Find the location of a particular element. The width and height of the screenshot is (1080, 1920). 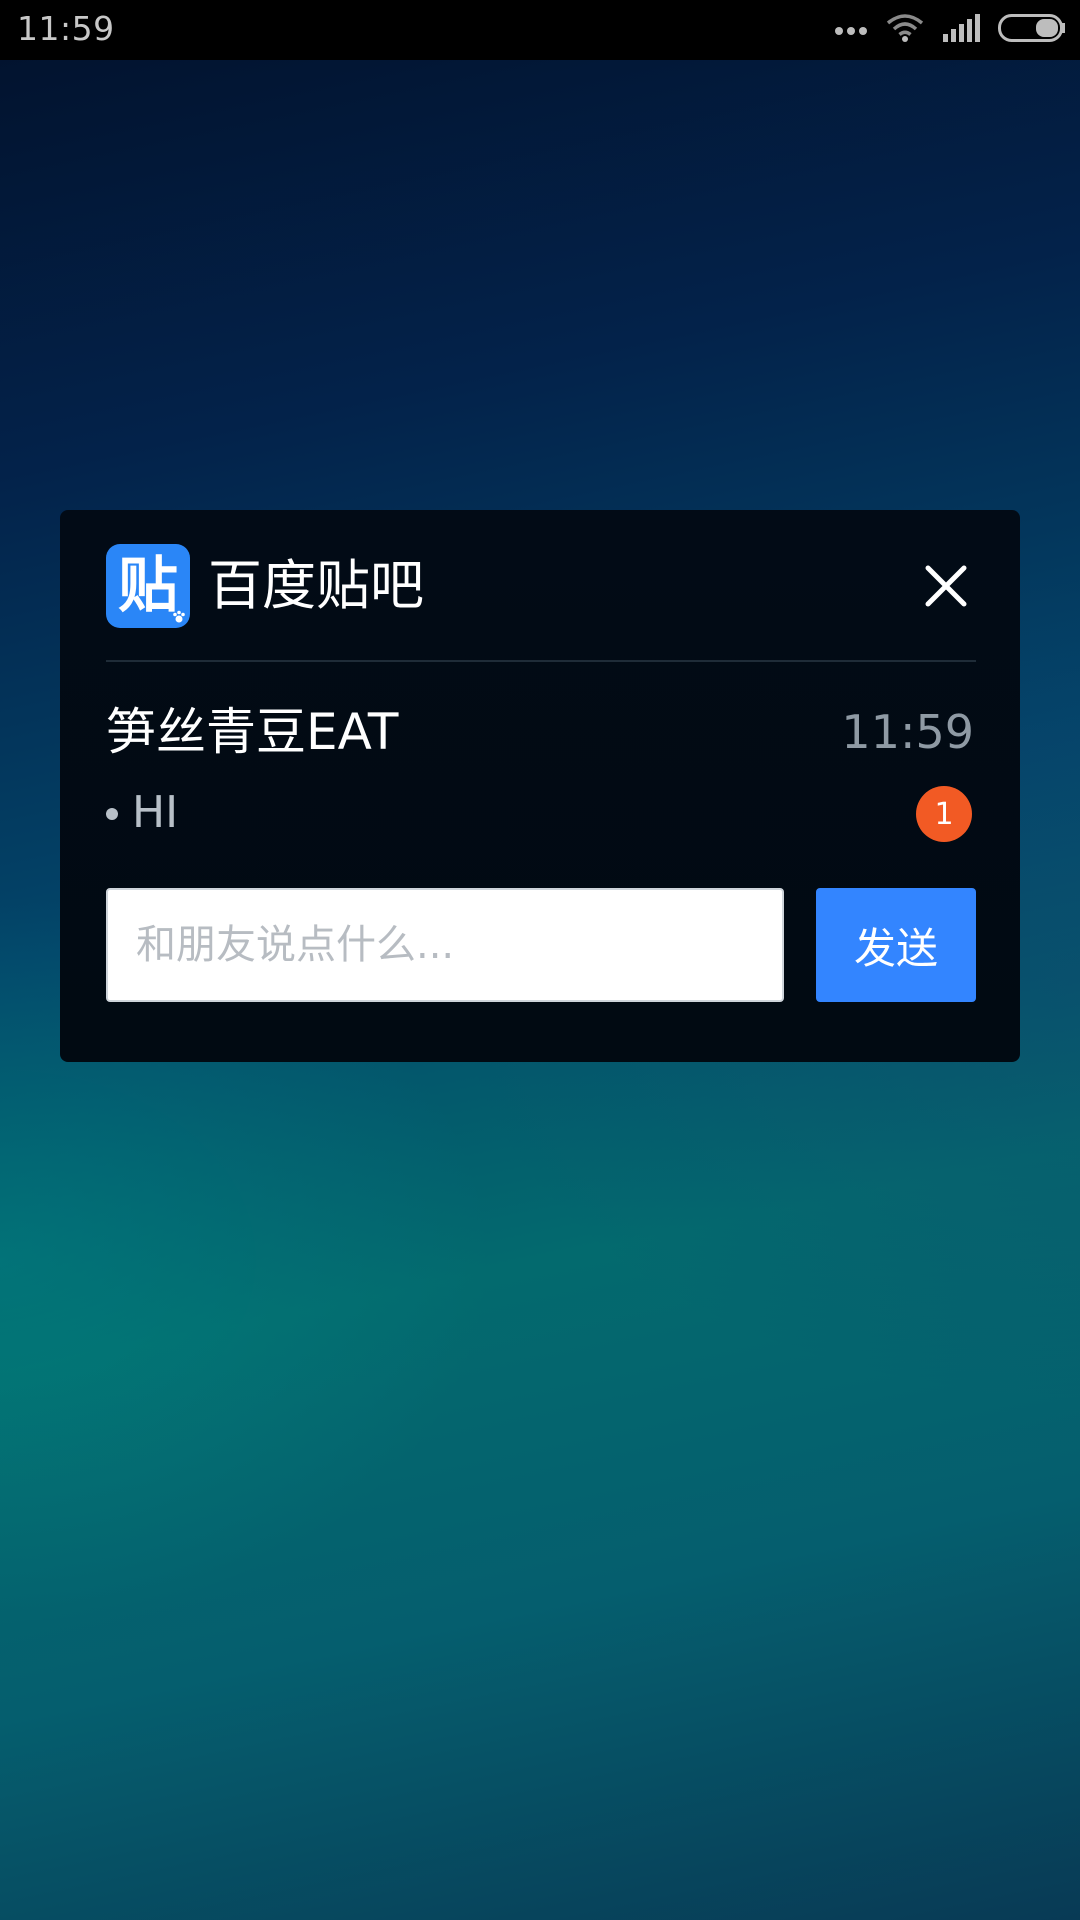

bullet-dot is located at coordinates (112, 814).